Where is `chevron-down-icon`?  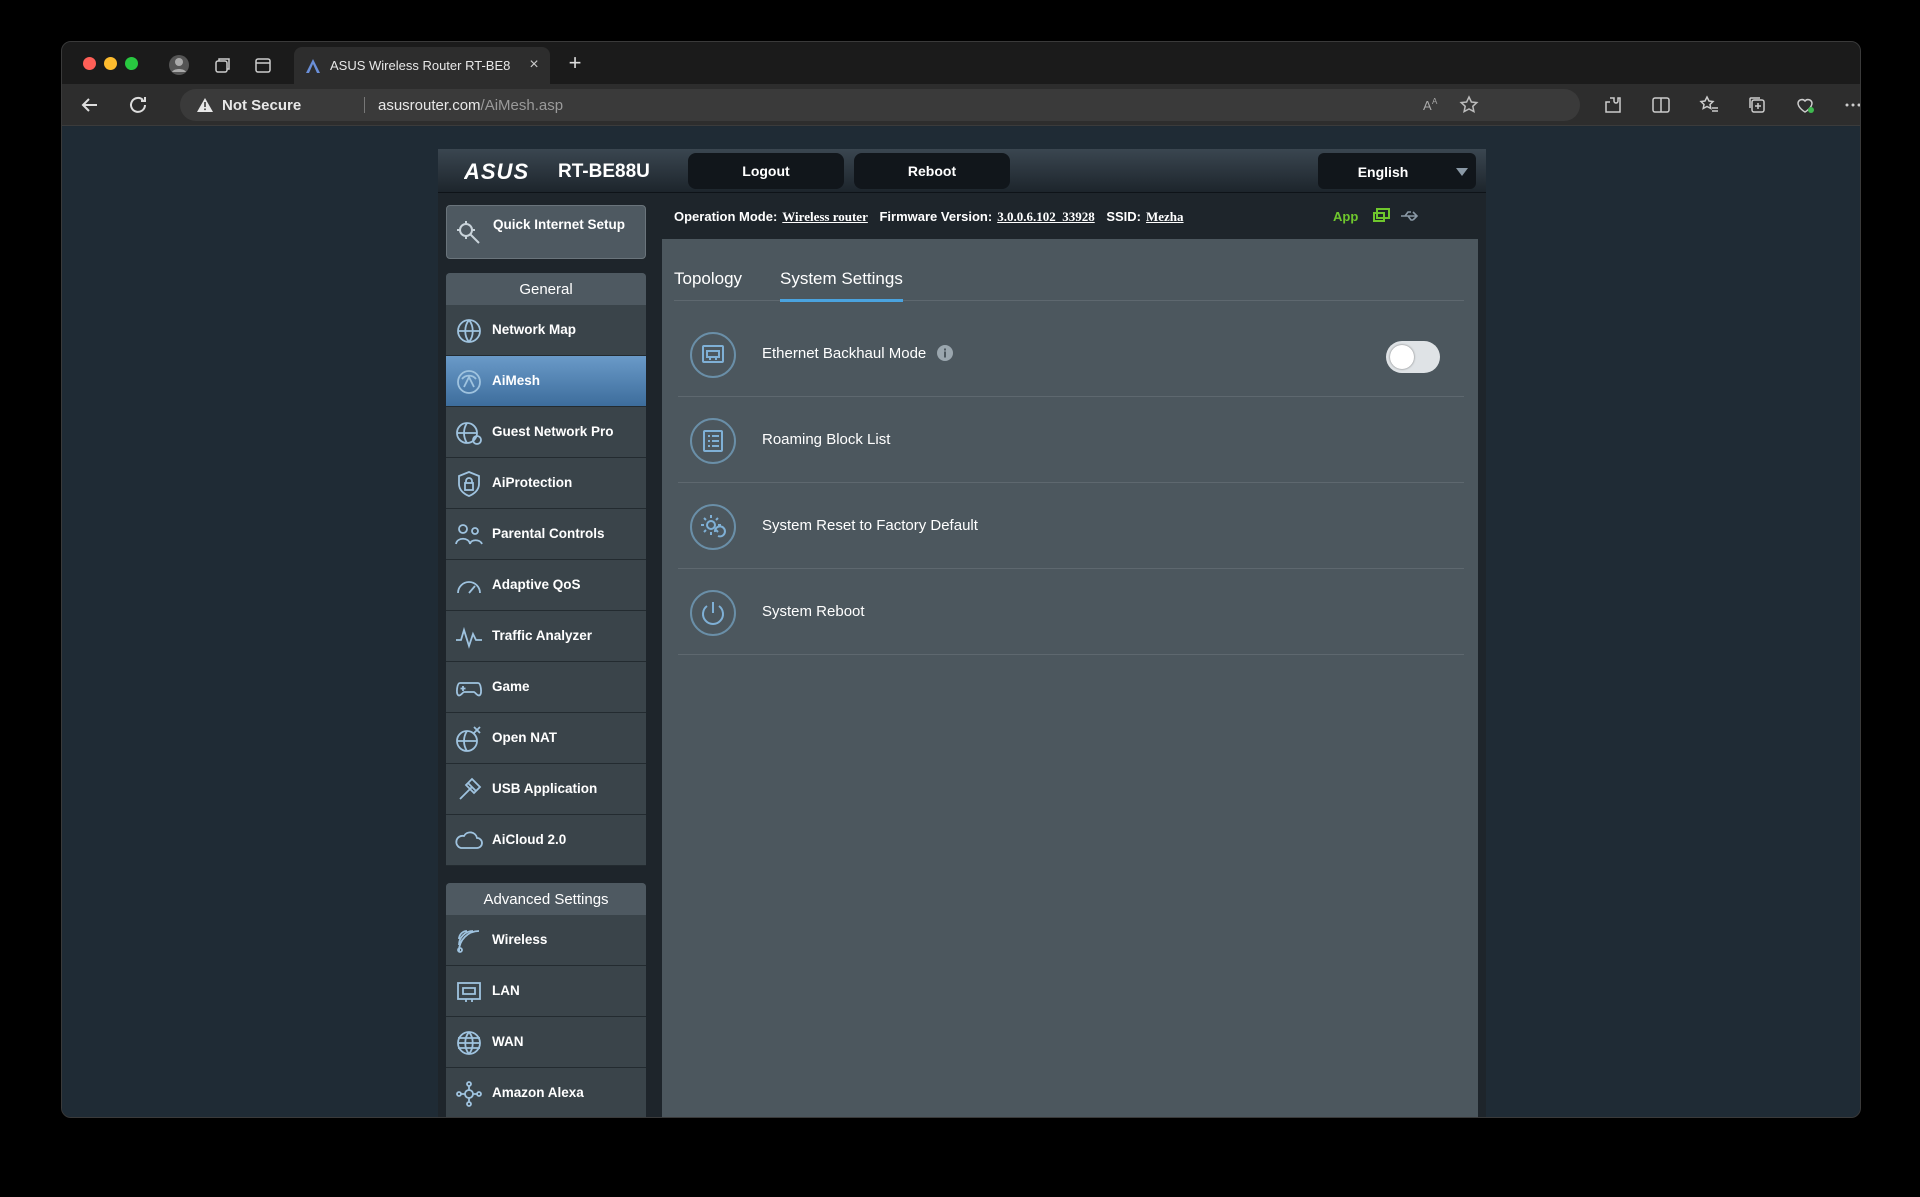 chevron-down-icon is located at coordinates (1462, 172).